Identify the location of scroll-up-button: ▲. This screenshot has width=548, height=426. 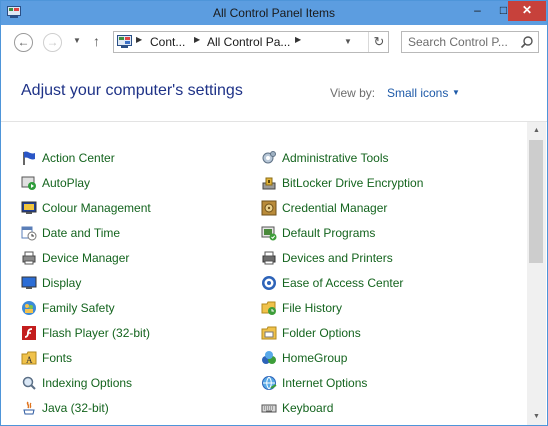
(536, 130).